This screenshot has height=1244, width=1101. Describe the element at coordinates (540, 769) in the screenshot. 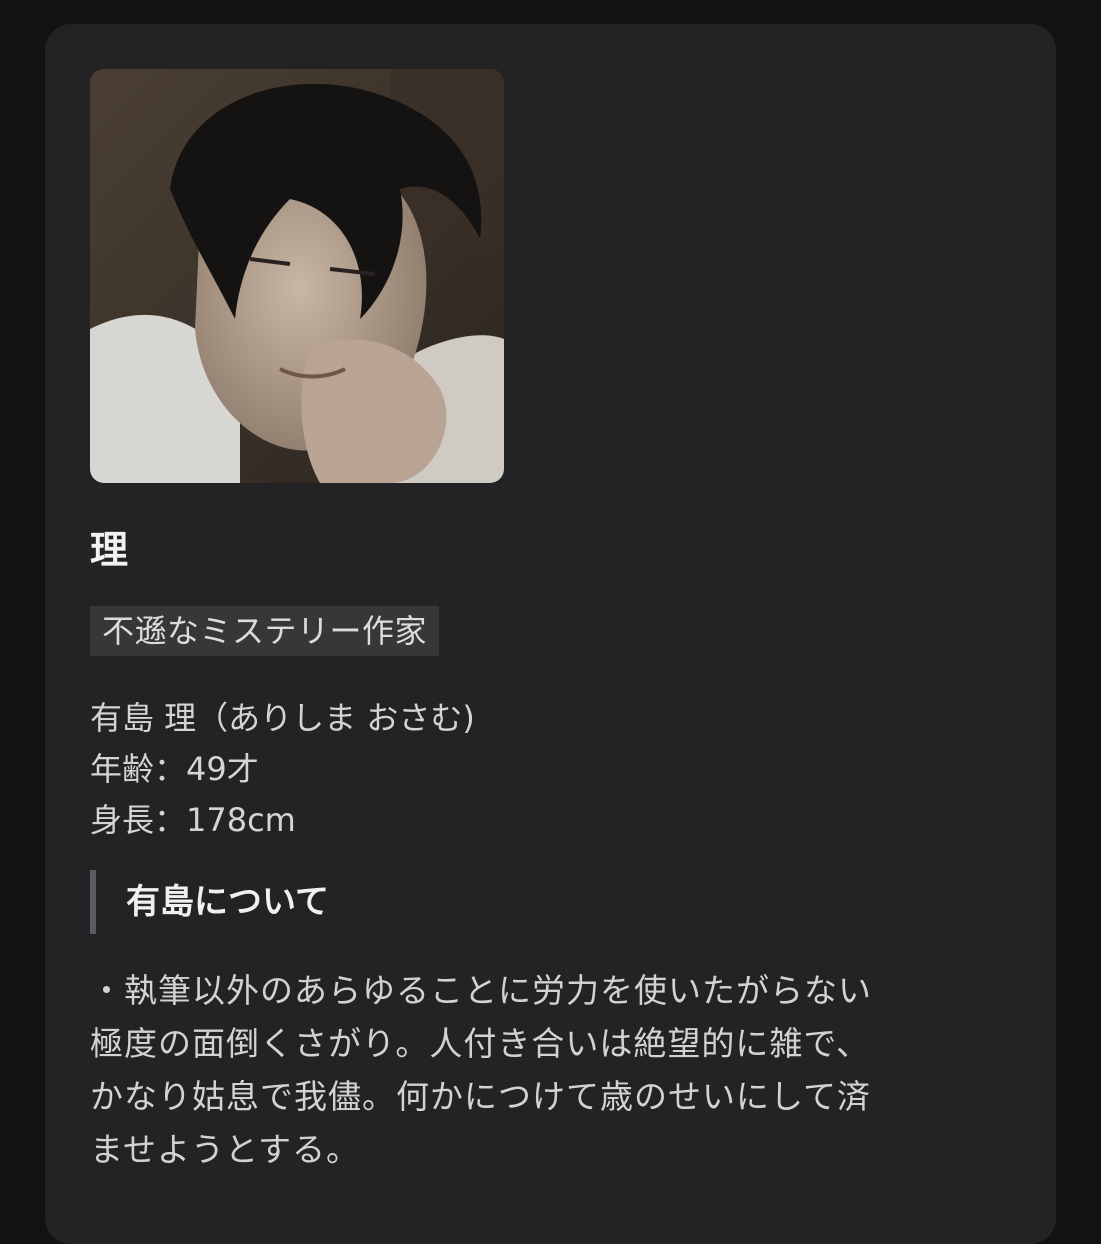

I see `profile-info: 有島 理（ありしま おさむ) 年齢：49才 身長：178cm` at that location.